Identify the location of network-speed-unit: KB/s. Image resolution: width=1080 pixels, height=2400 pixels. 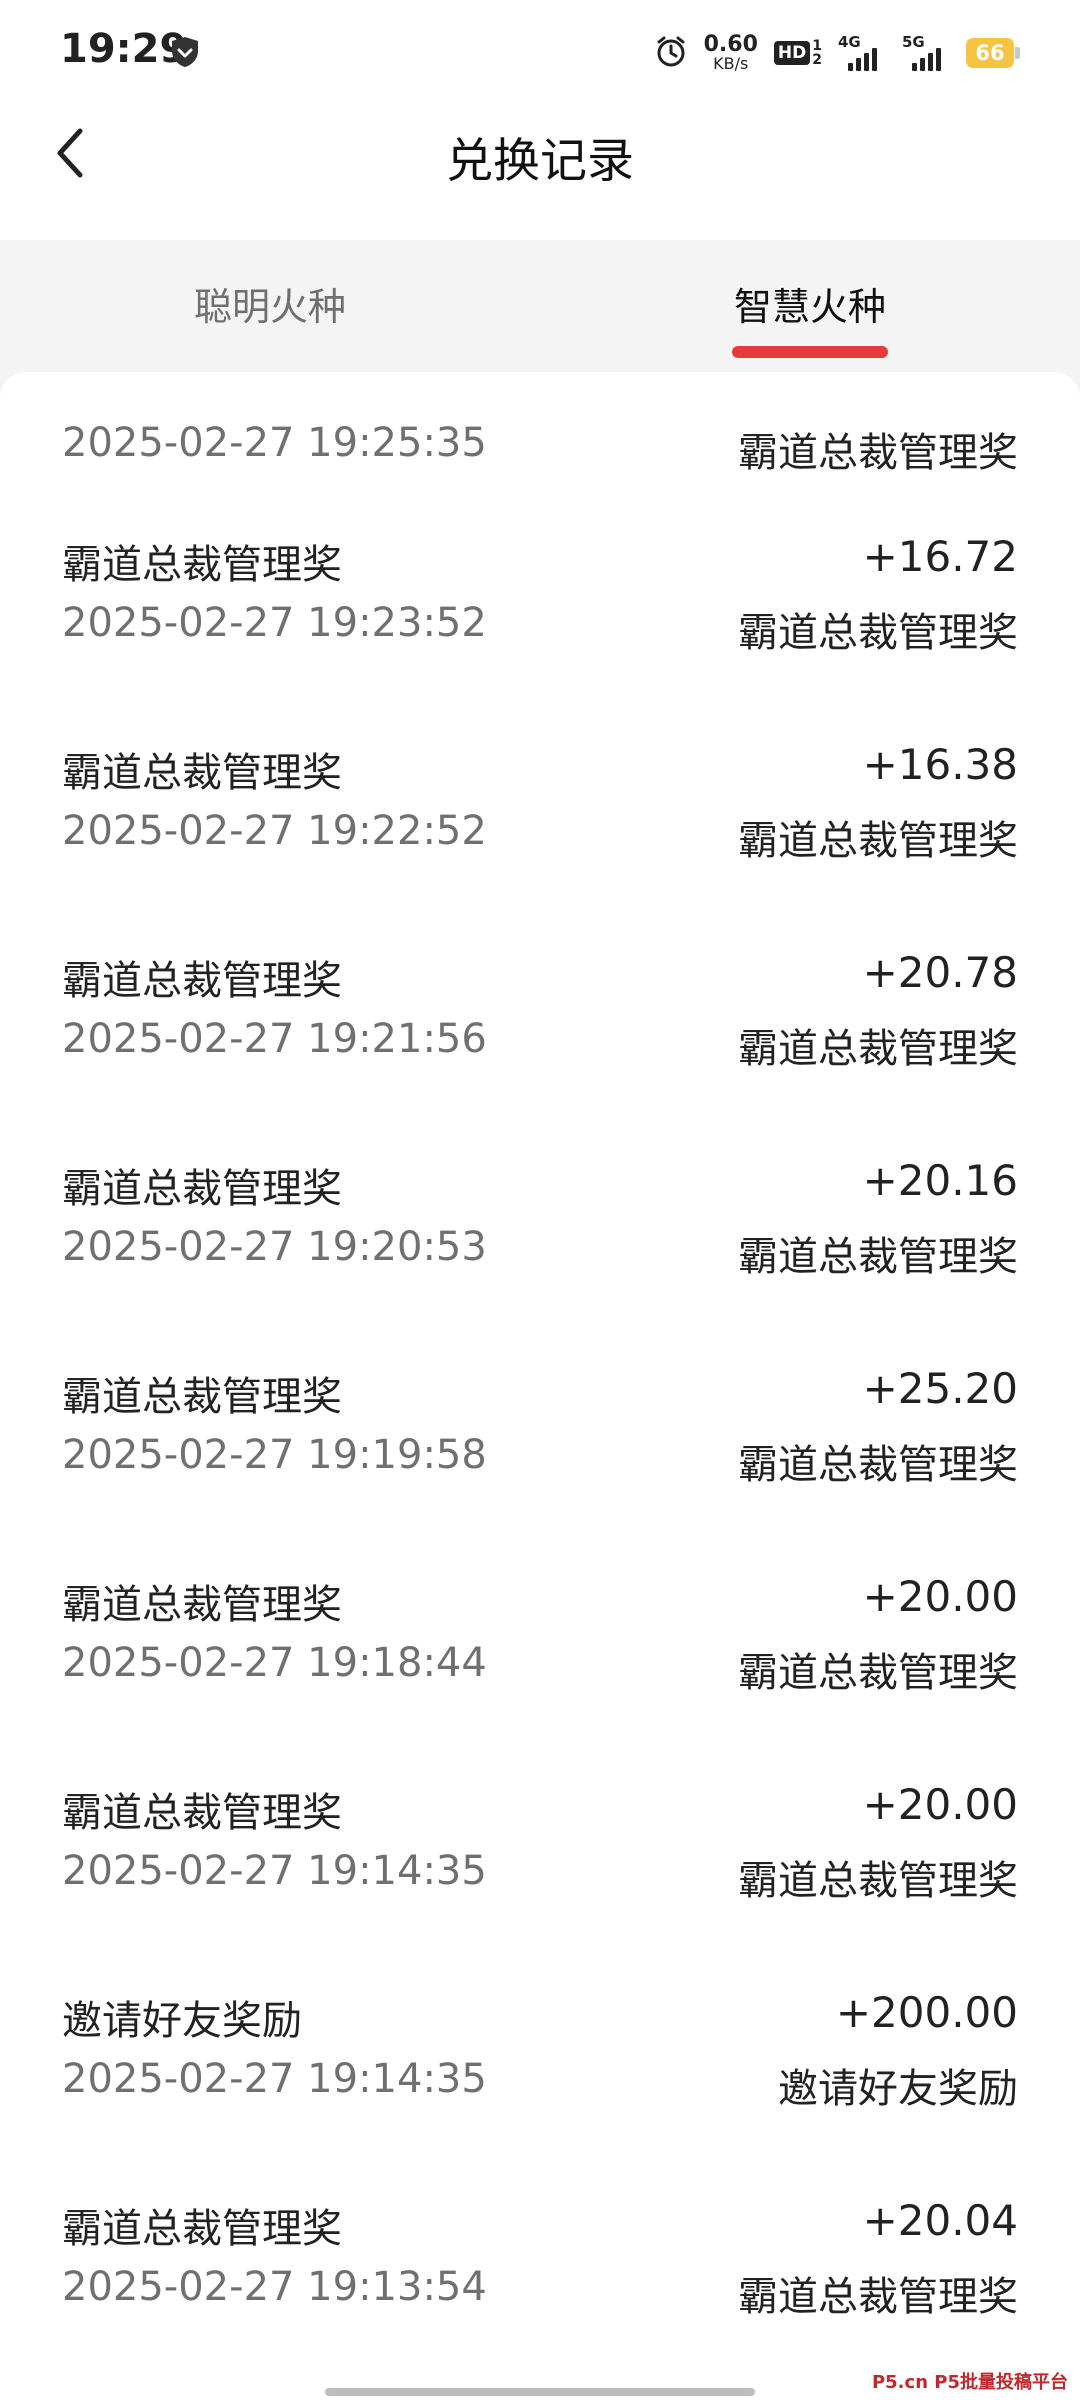
(731, 63).